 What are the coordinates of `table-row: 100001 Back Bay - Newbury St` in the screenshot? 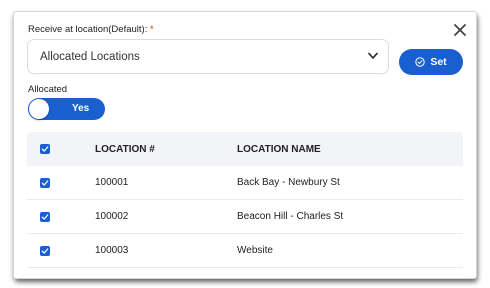 It's located at (245, 183).